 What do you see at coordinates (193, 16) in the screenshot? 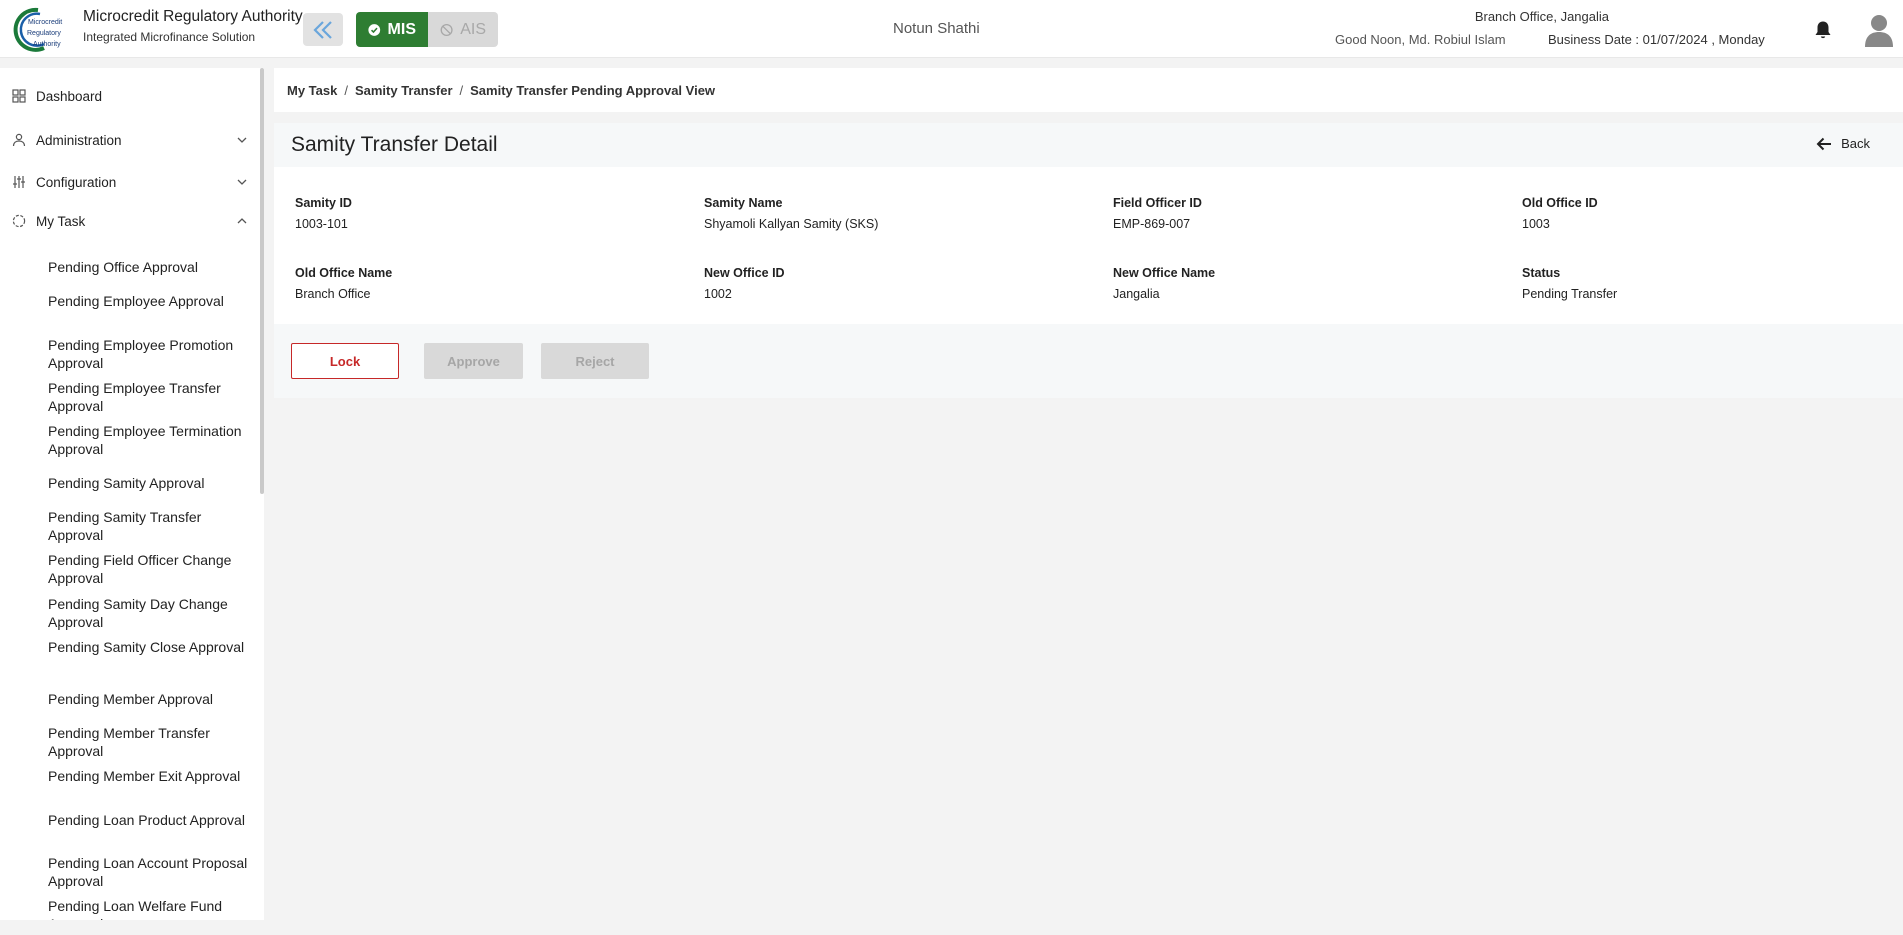
I see `brand-title: Microcredit Regulatory Authority` at bounding box center [193, 16].